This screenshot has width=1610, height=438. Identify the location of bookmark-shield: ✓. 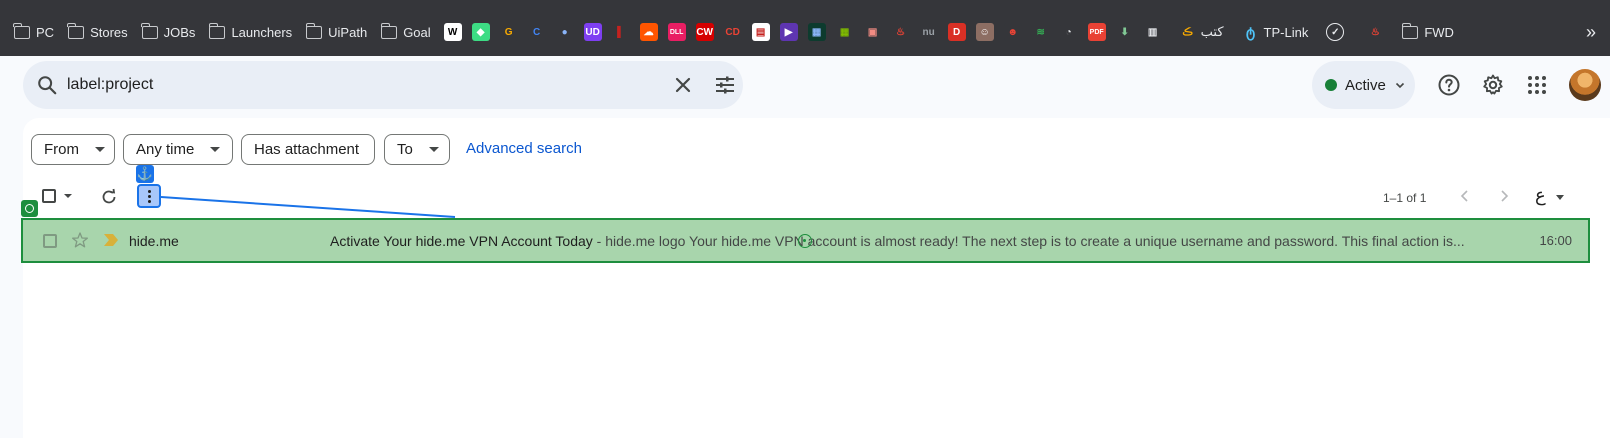
(1335, 32).